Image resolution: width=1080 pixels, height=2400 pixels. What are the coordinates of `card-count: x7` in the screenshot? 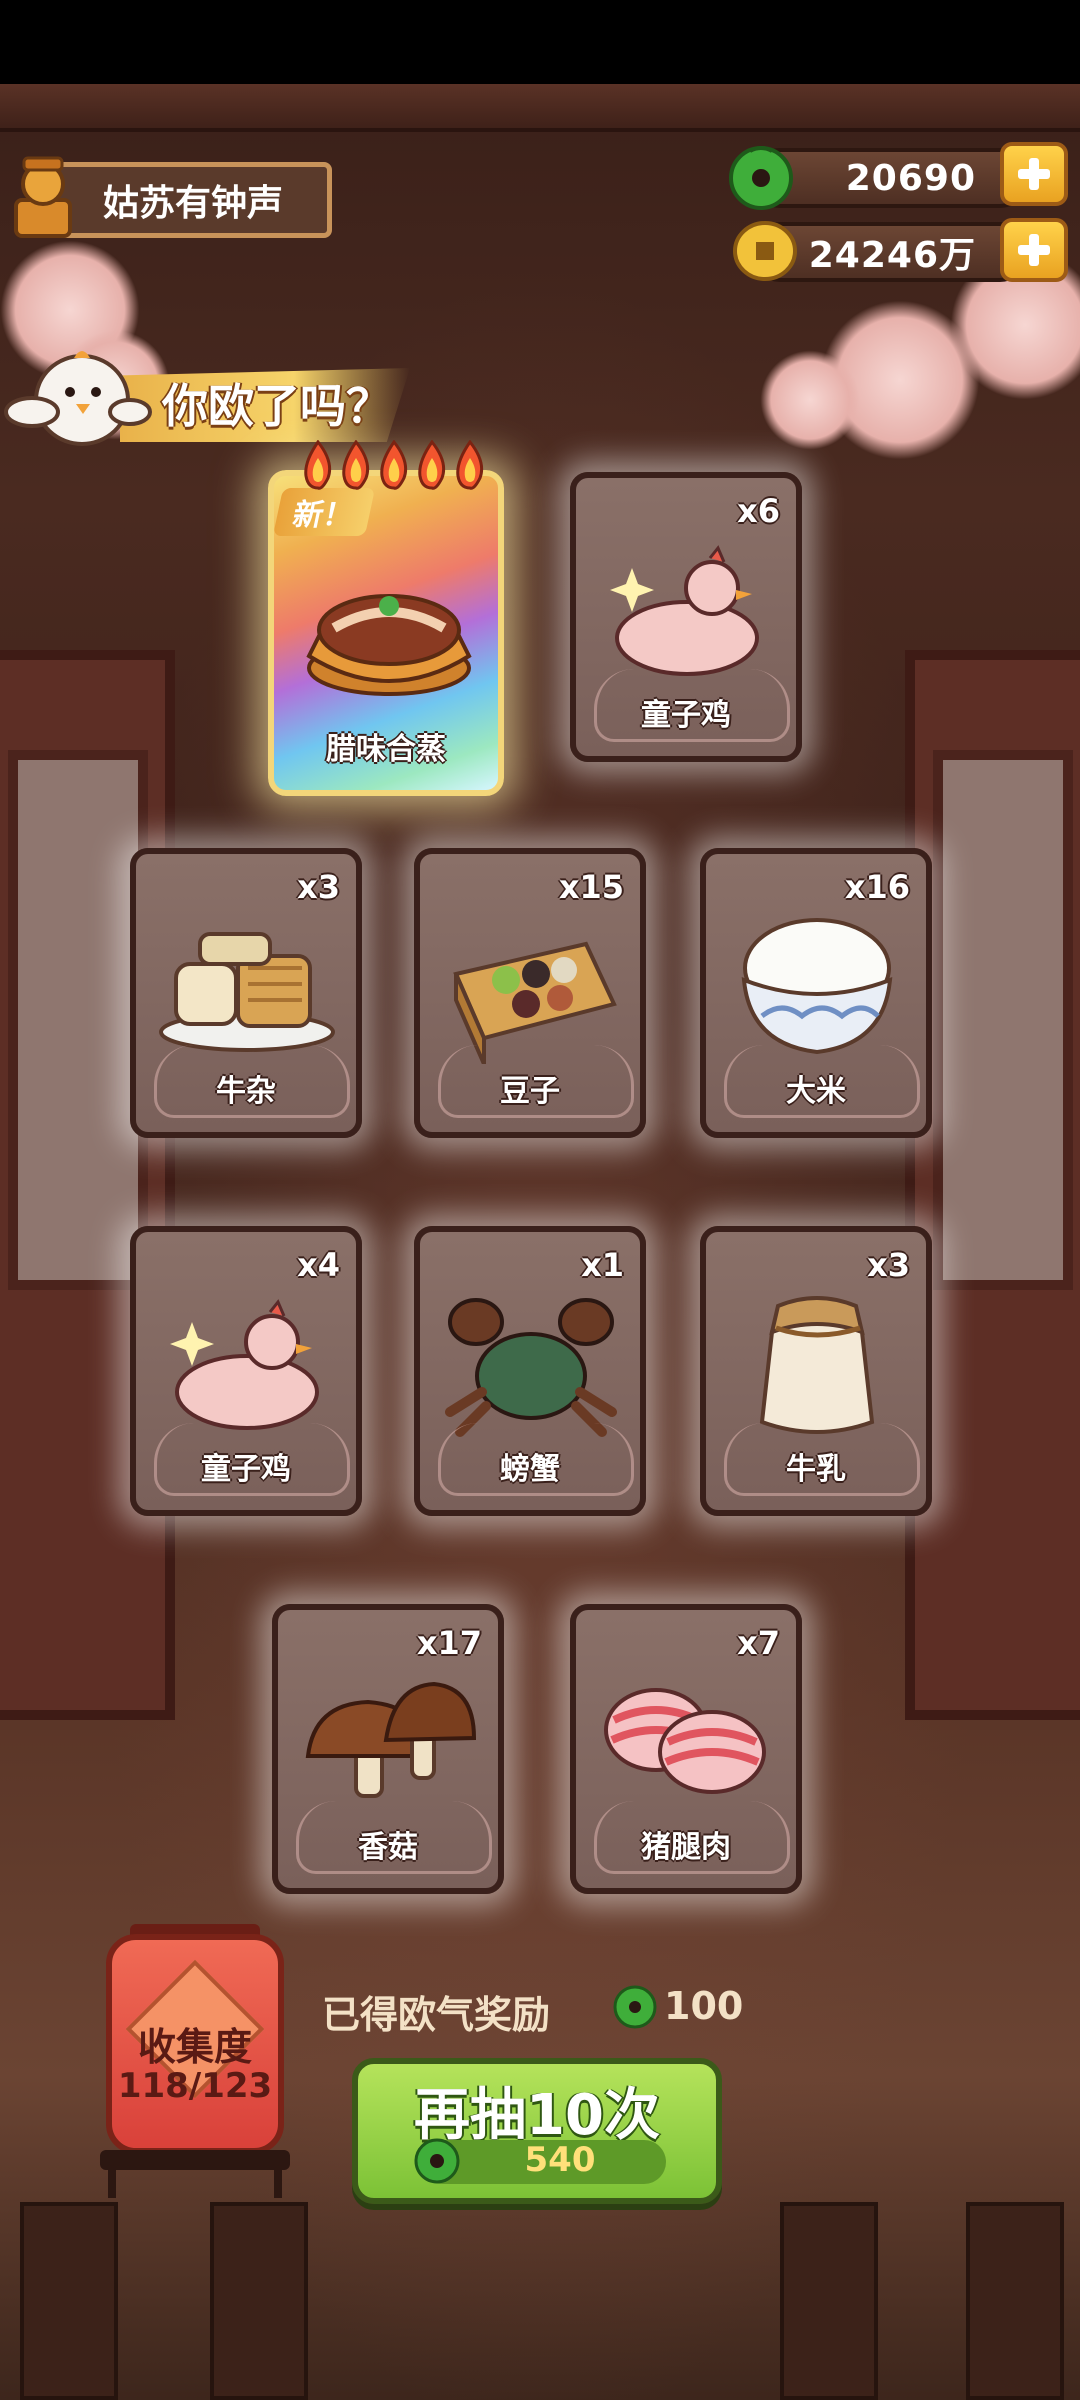 It's located at (758, 1643).